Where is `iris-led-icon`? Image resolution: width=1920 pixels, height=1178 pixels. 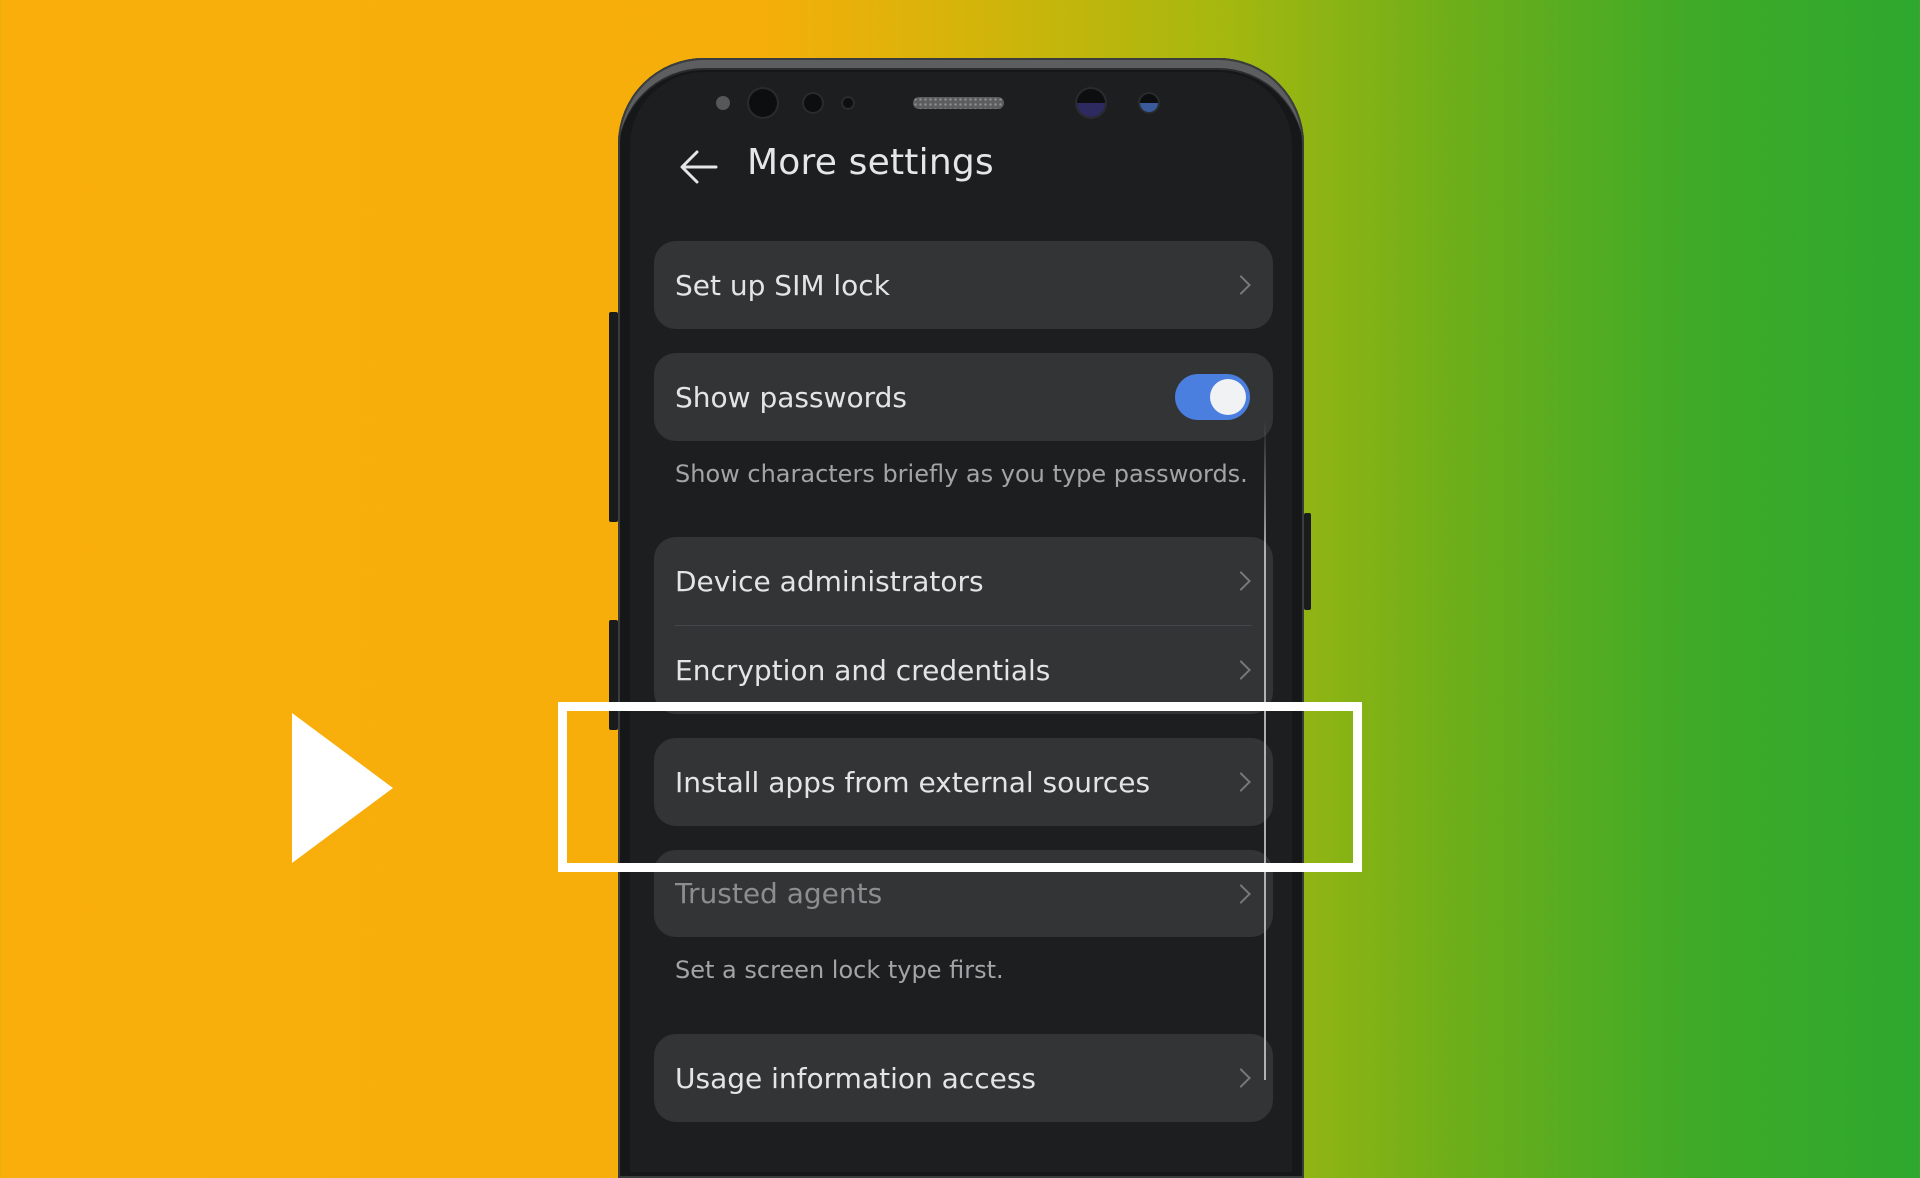 iris-led-icon is located at coordinates (1149, 103).